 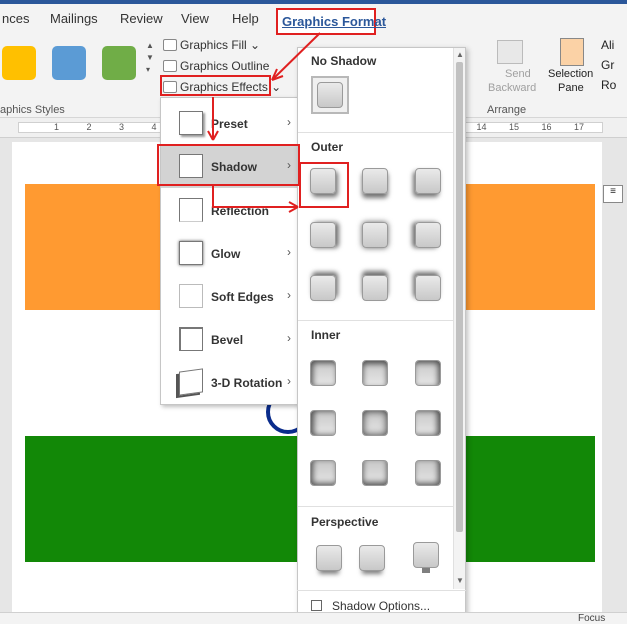 What do you see at coordinates (264, 122) in the screenshot?
I see `annotation-arrows` at bounding box center [264, 122].